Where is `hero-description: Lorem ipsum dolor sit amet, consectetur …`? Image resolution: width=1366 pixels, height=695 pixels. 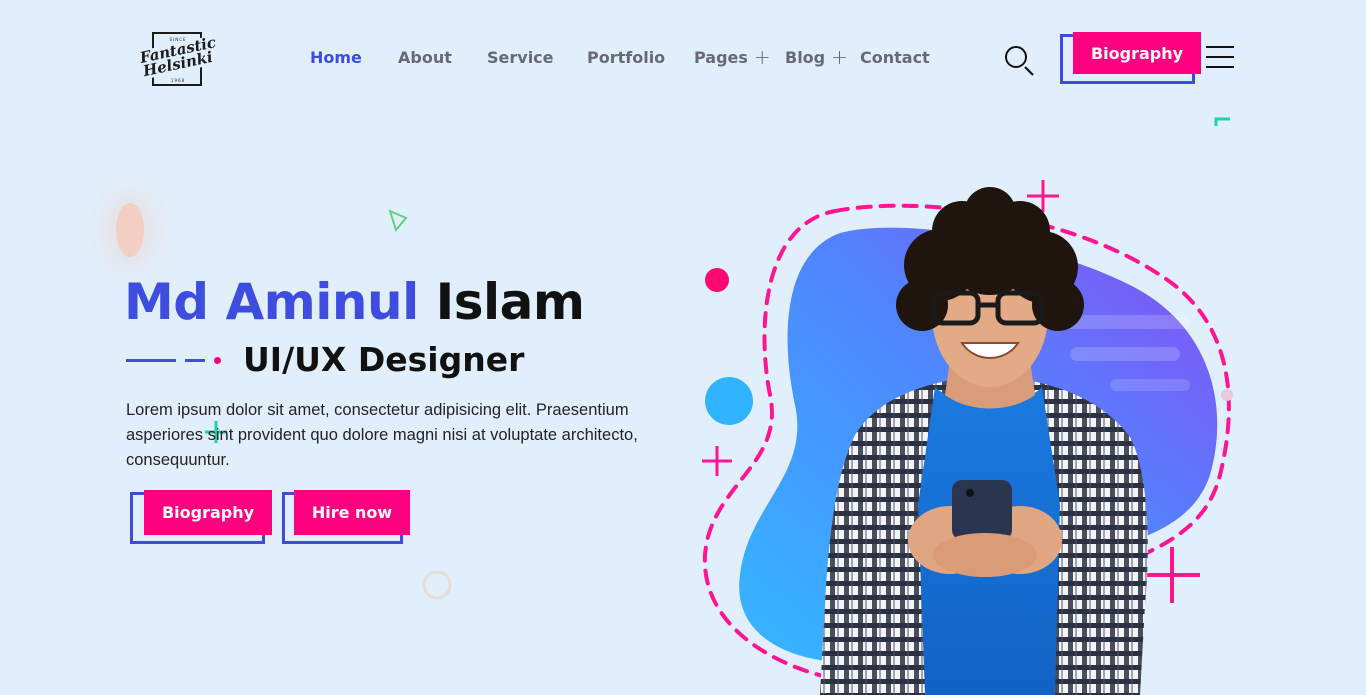 hero-description: Lorem ipsum dolor sit amet, consectetur … is located at coordinates (382, 435).